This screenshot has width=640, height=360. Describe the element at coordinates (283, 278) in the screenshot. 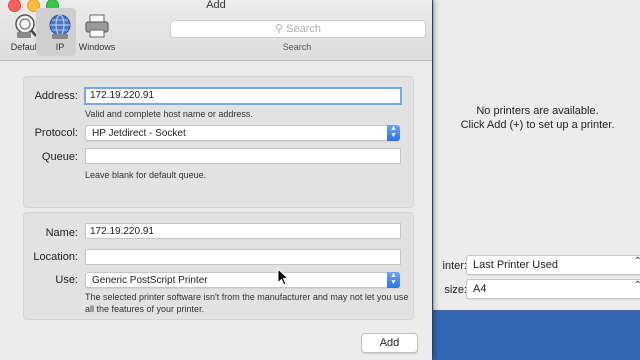

I see `mouse-pointer-icon` at that location.